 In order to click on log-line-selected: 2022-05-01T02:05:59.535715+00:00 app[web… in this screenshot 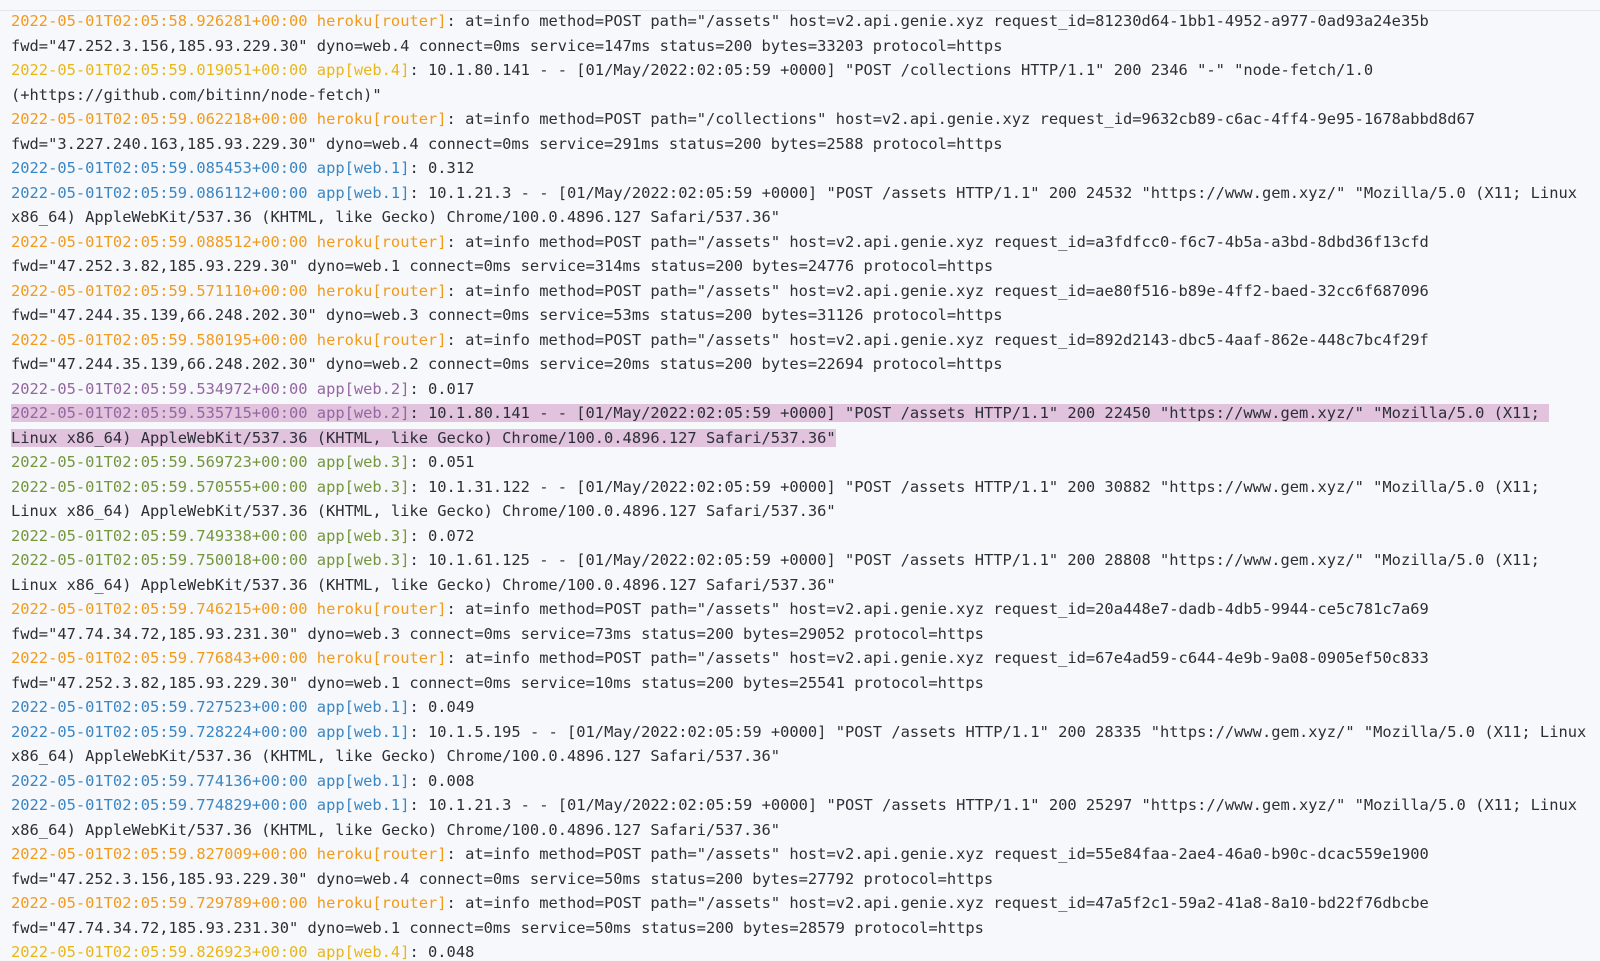, I will do `click(800, 425)`.